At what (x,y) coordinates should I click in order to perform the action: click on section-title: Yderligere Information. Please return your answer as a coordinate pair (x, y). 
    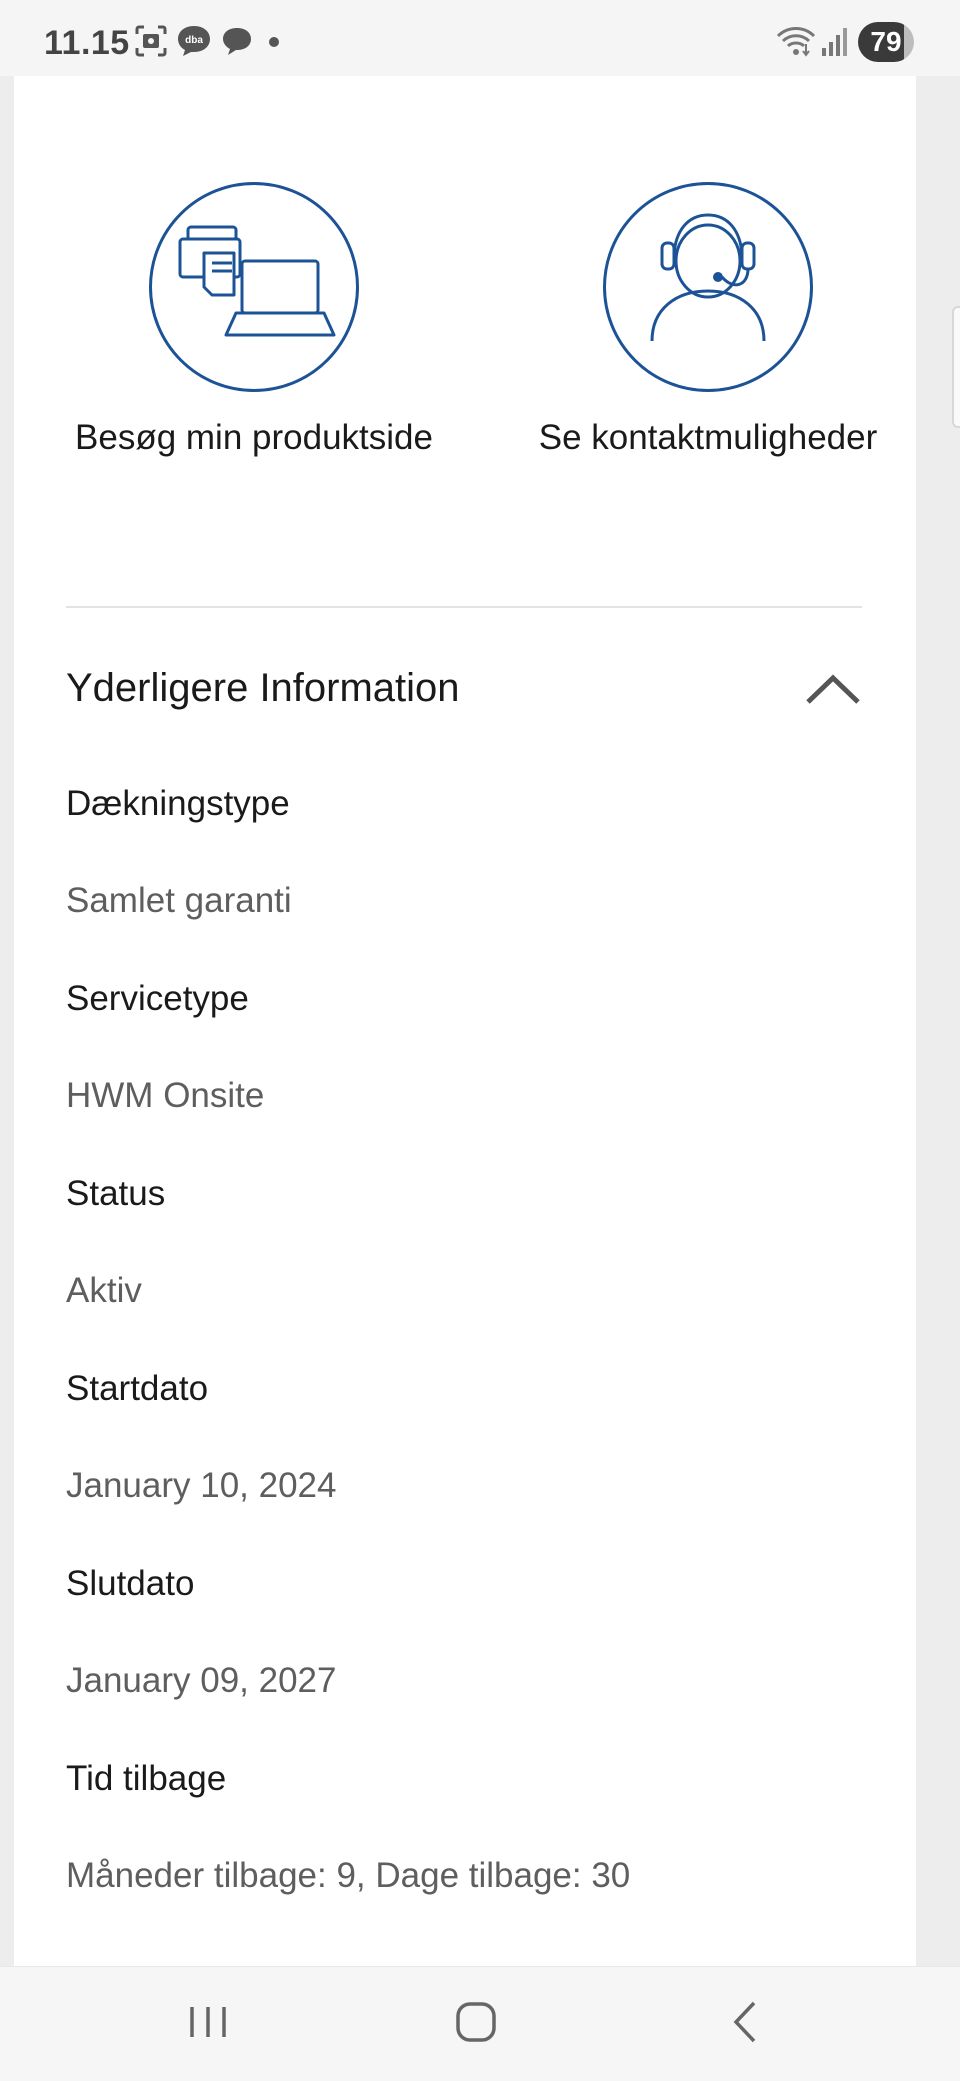
    Looking at the image, I should click on (263, 688).